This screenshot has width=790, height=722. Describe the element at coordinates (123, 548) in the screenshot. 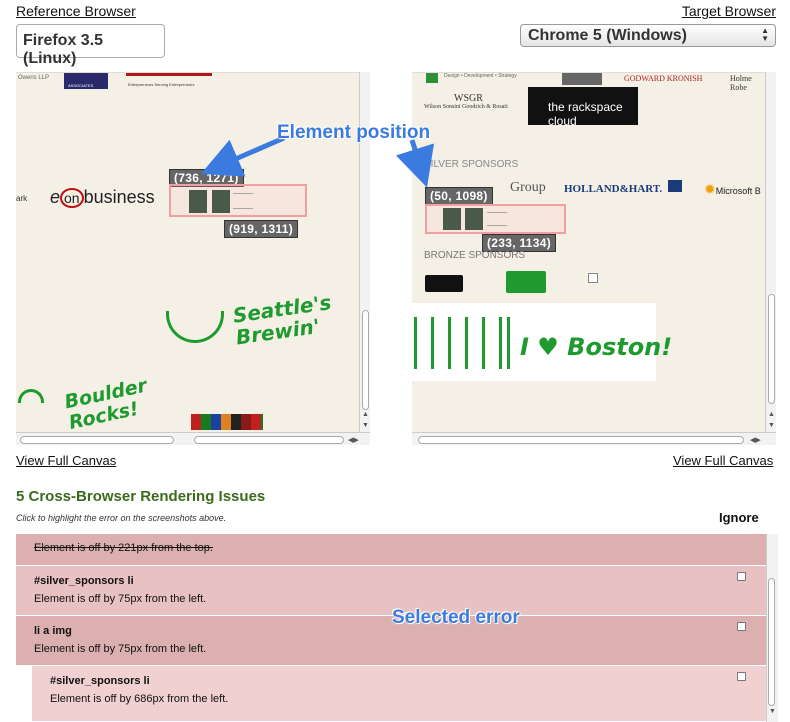

I see `issue-message: Element is off by 221px from the top.` at that location.